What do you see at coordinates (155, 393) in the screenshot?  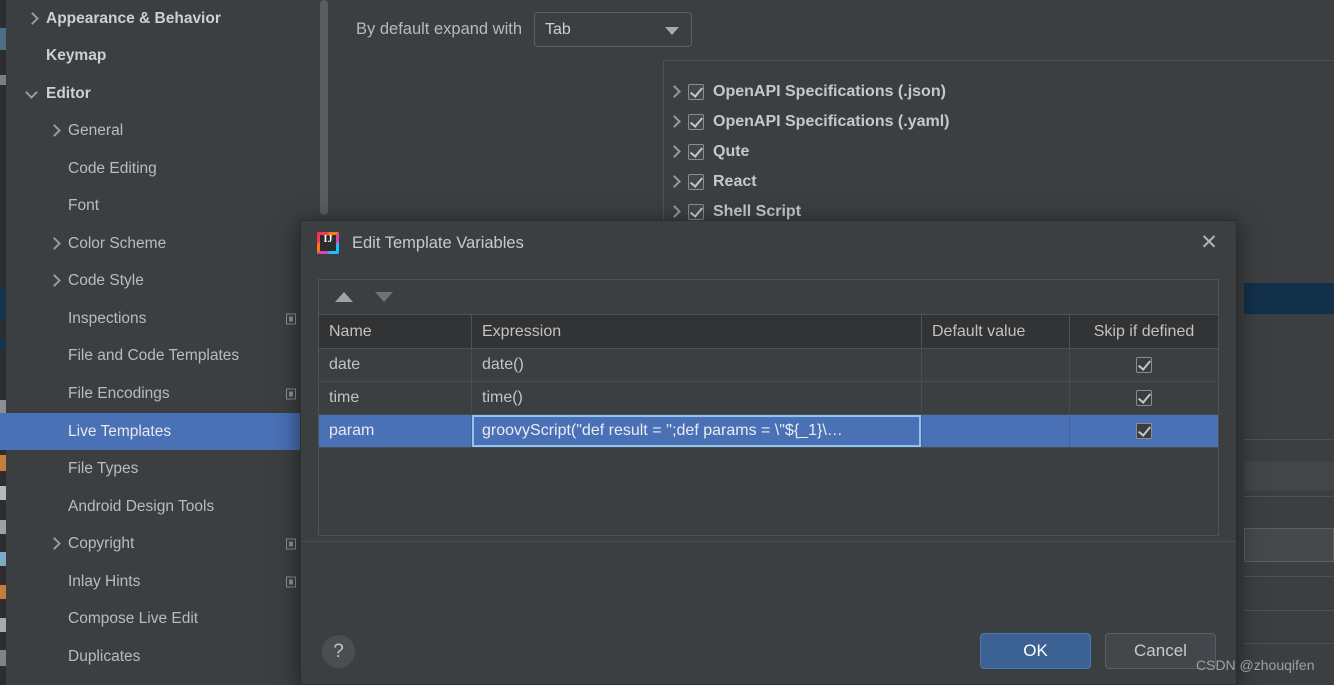 I see `sidebar-item-file-encodings: File Encodings` at bounding box center [155, 393].